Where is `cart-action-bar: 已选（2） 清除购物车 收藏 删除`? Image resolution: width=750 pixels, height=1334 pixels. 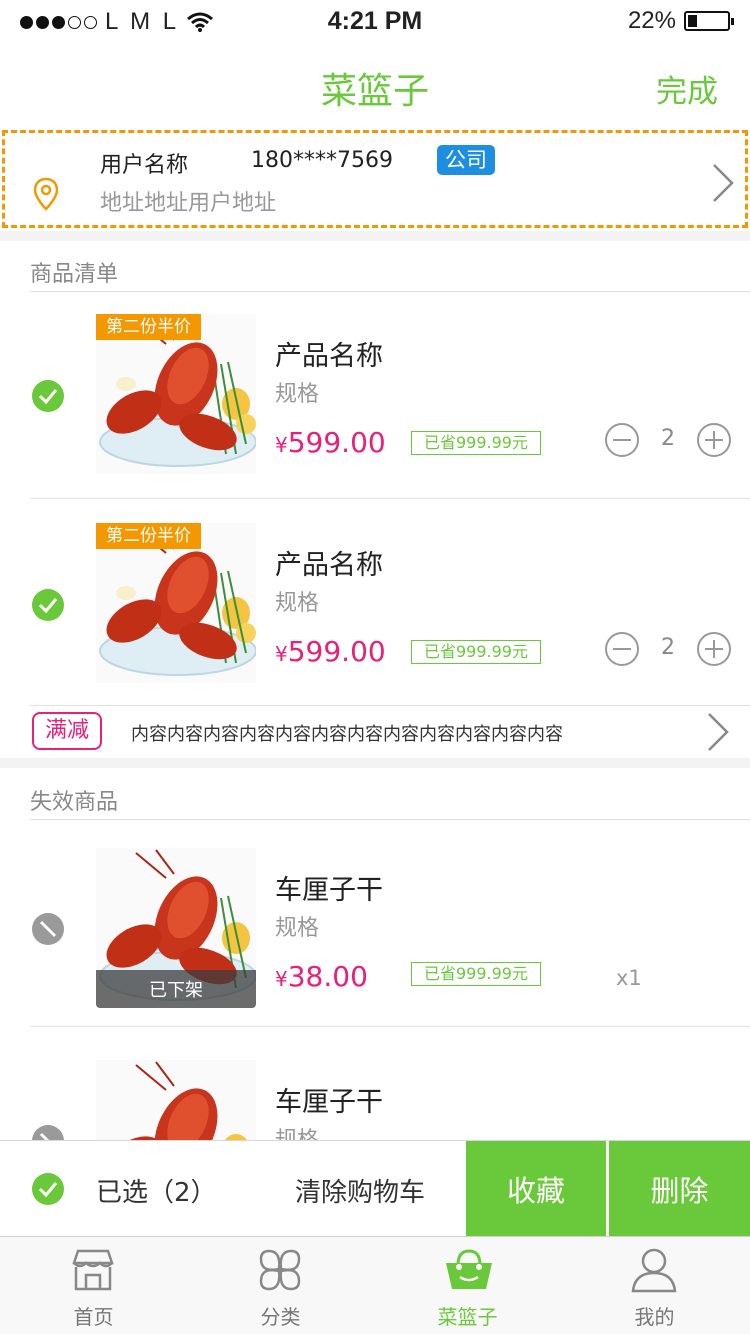 cart-action-bar: 已选（2） 清除购物车 收藏 删除 is located at coordinates (375, 1188).